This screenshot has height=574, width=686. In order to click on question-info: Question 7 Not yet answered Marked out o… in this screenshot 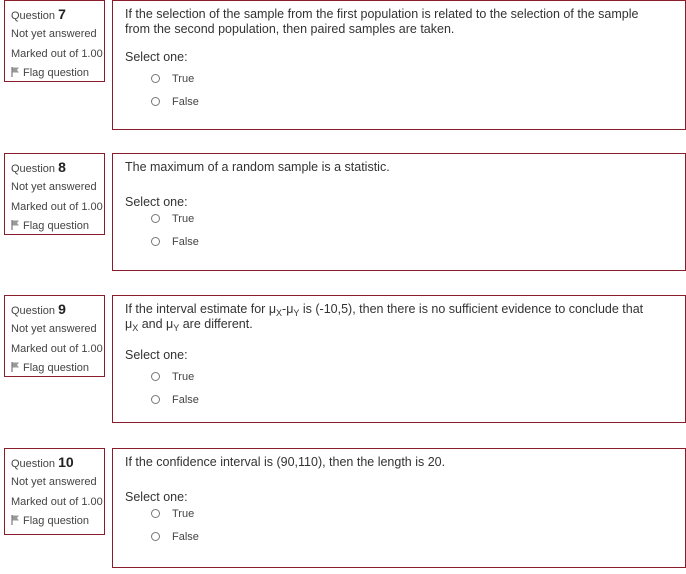, I will do `click(54, 41)`.